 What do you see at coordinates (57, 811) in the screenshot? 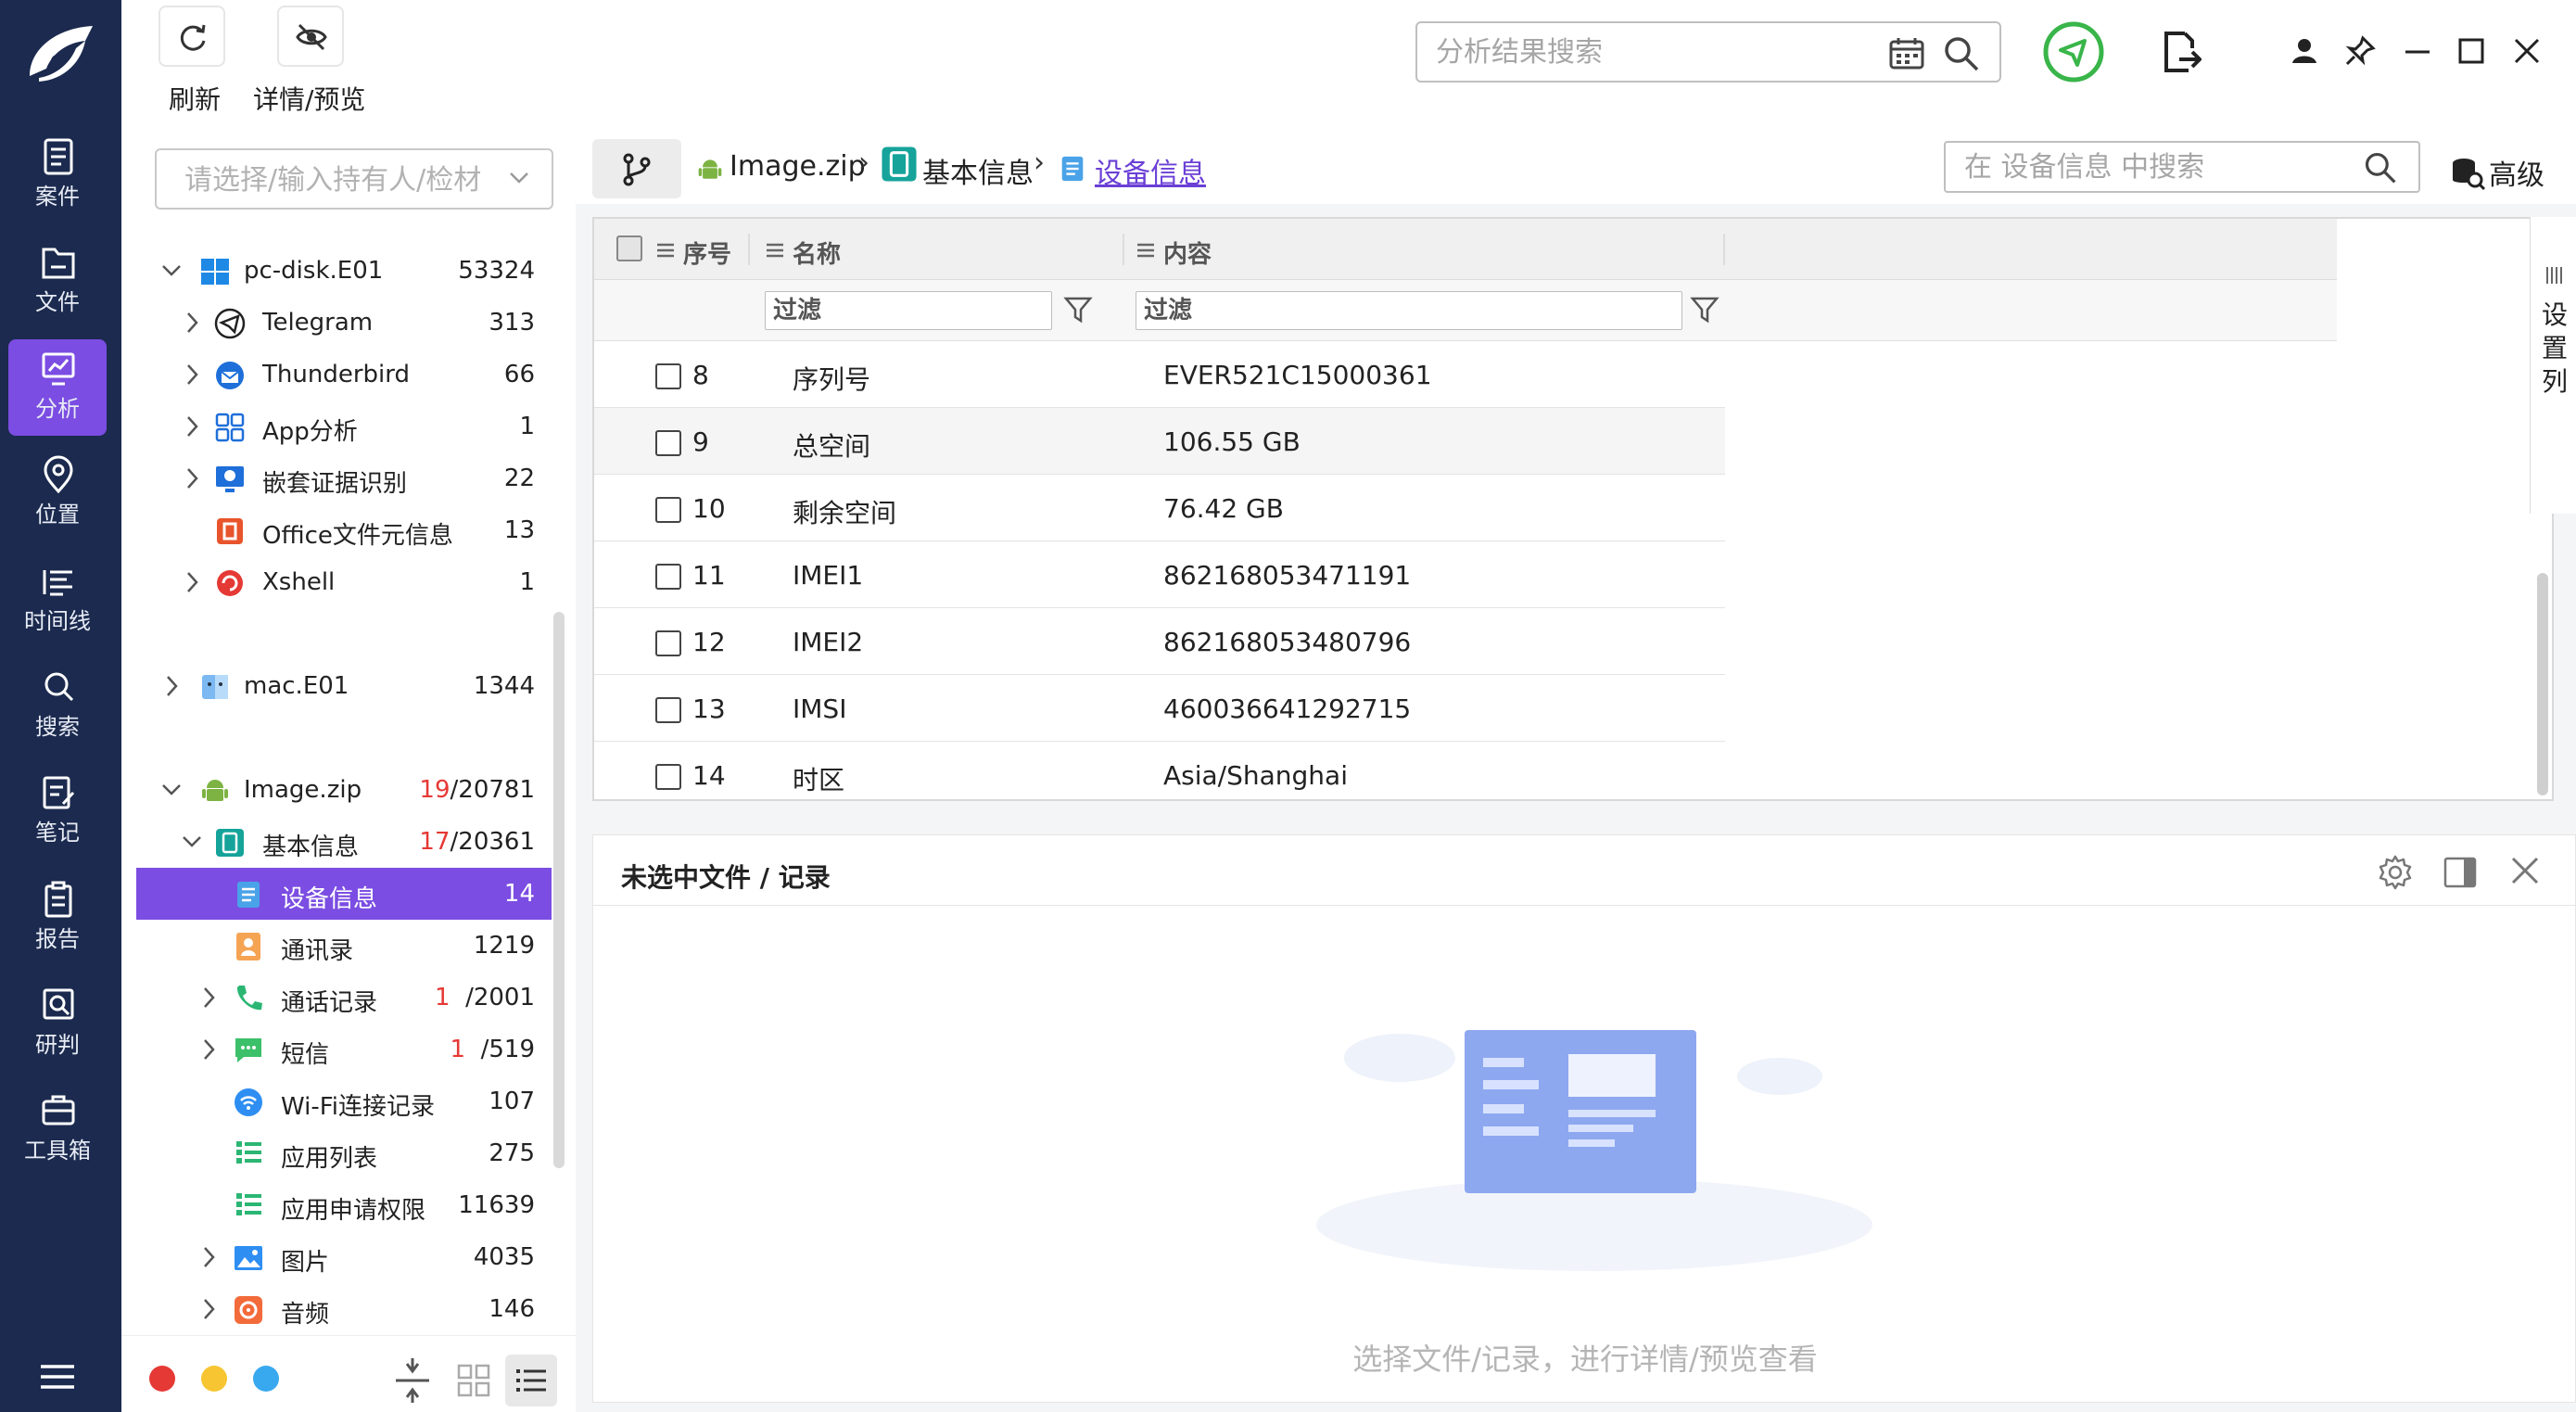
I see `nav-notes: 笔记` at bounding box center [57, 811].